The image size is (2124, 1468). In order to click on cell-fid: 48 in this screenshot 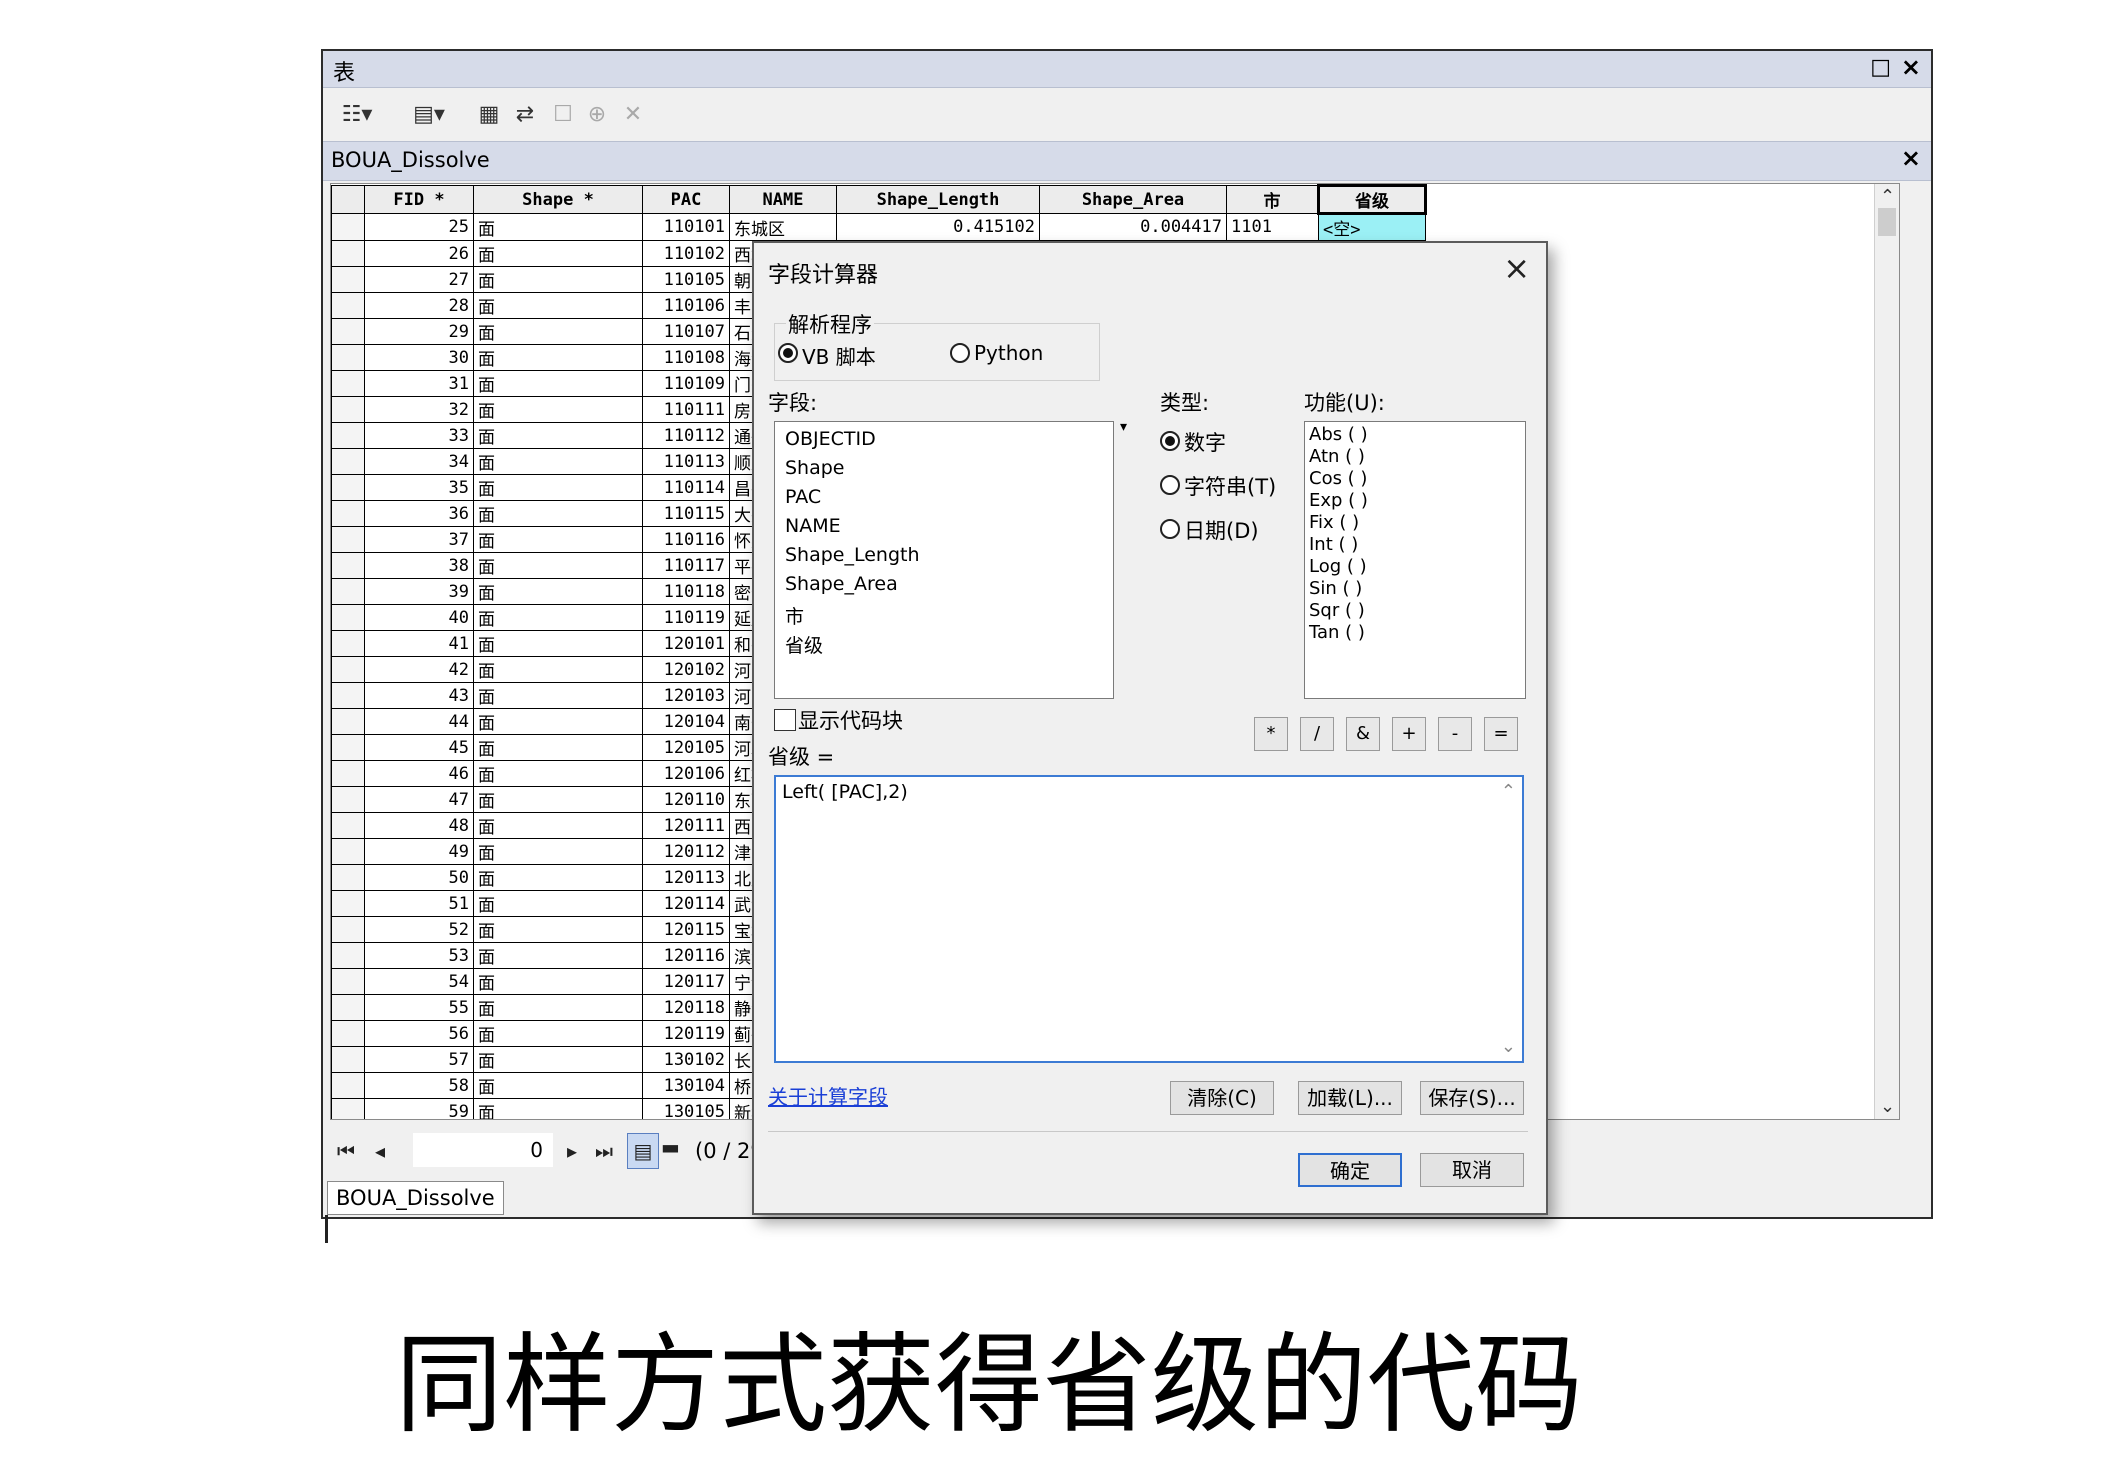, I will do `click(419, 825)`.